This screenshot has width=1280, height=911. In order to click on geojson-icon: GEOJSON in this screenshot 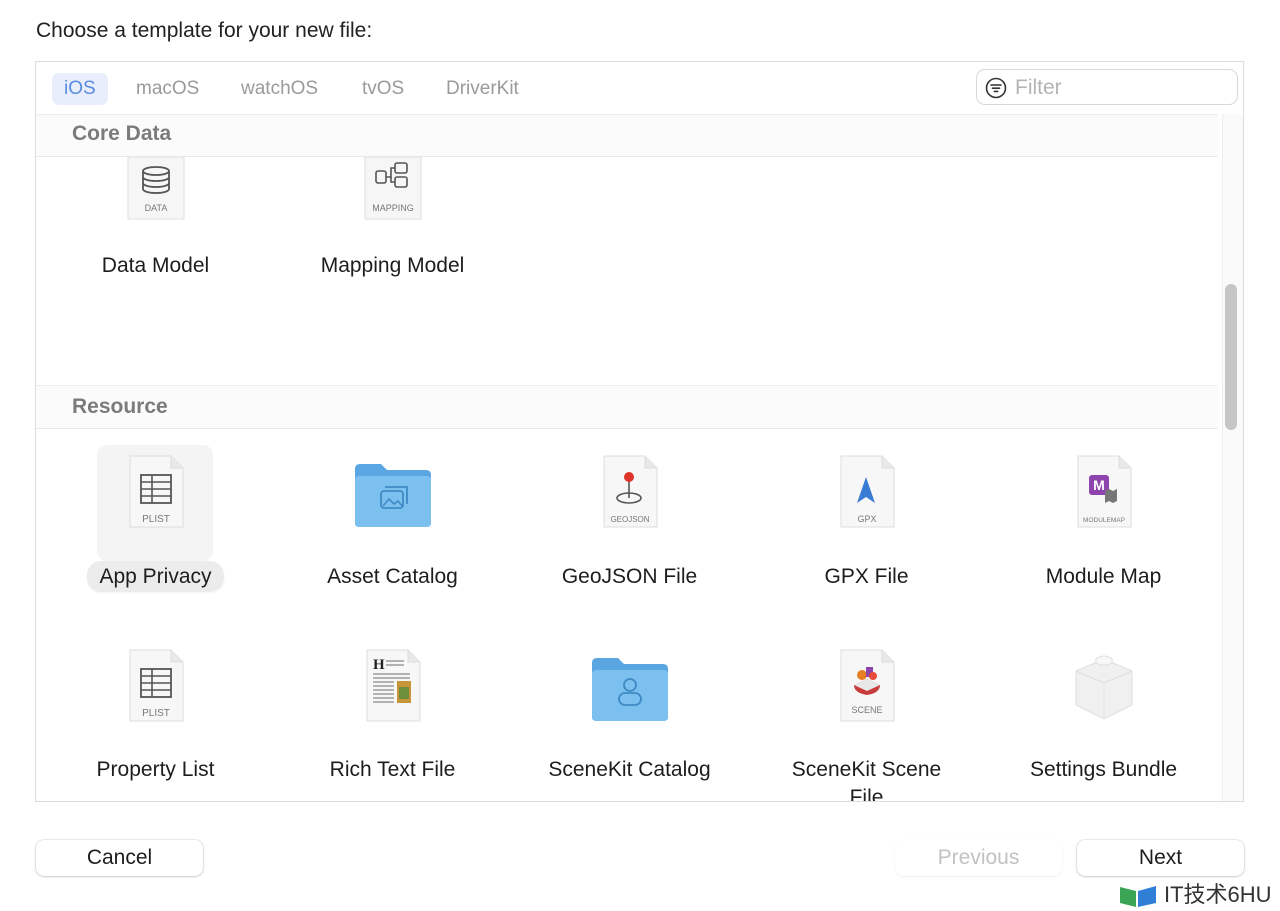, I will do `click(630, 491)`.